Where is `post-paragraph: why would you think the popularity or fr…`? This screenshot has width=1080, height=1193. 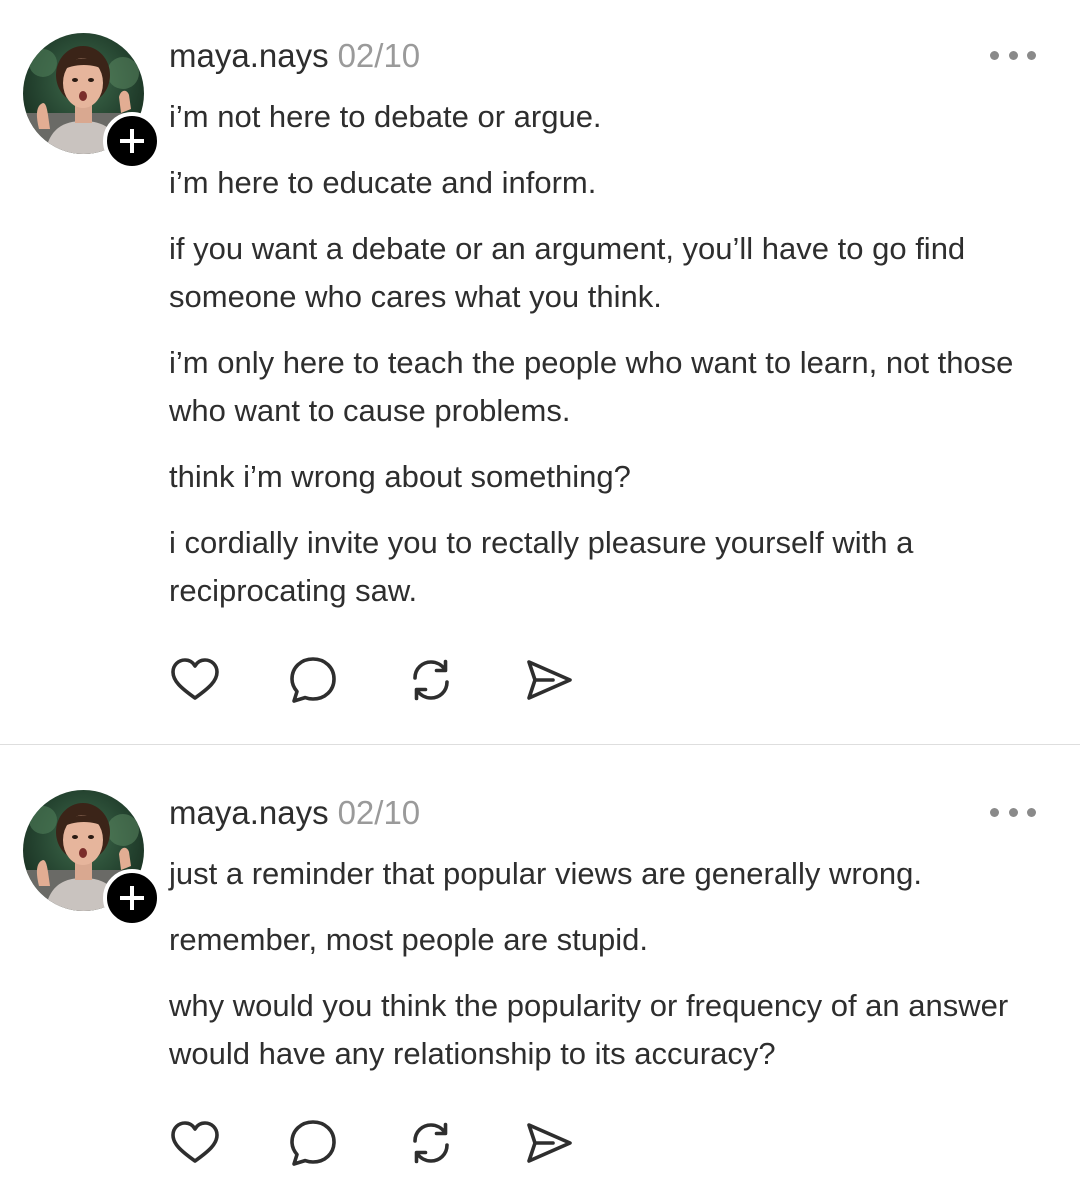 post-paragraph: why would you think the popularity or fr… is located at coordinates (589, 1029).